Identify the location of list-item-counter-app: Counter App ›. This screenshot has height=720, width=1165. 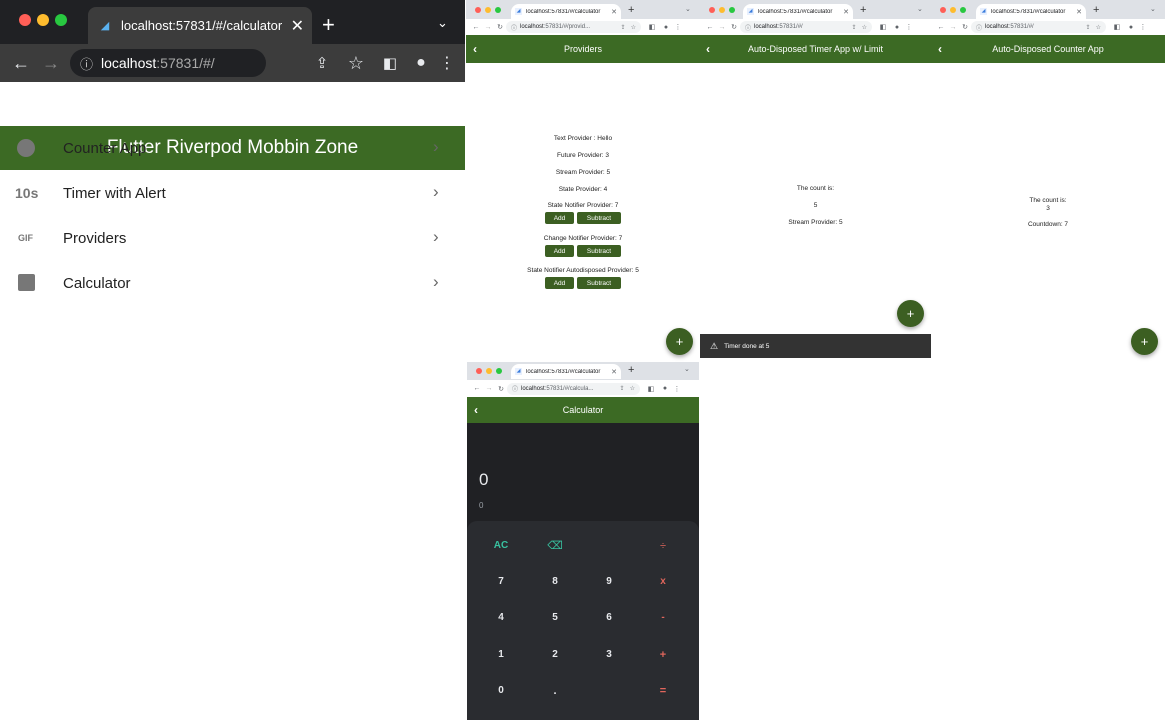
(232, 148).